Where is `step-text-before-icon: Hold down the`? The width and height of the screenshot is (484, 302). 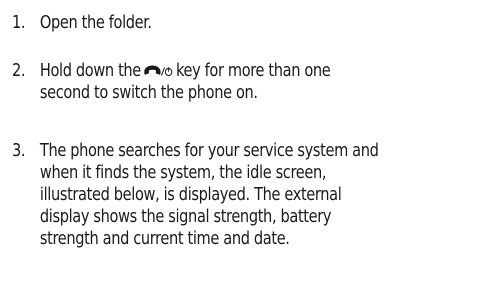 step-text-before-icon: Hold down the is located at coordinates (90, 70).